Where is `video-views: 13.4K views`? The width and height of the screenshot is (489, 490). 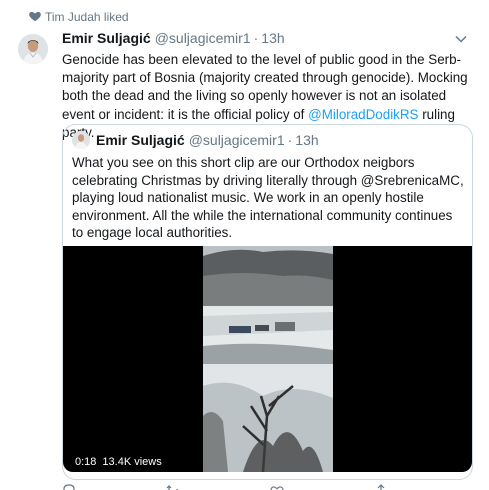 video-views: 13.4K views is located at coordinates (132, 462).